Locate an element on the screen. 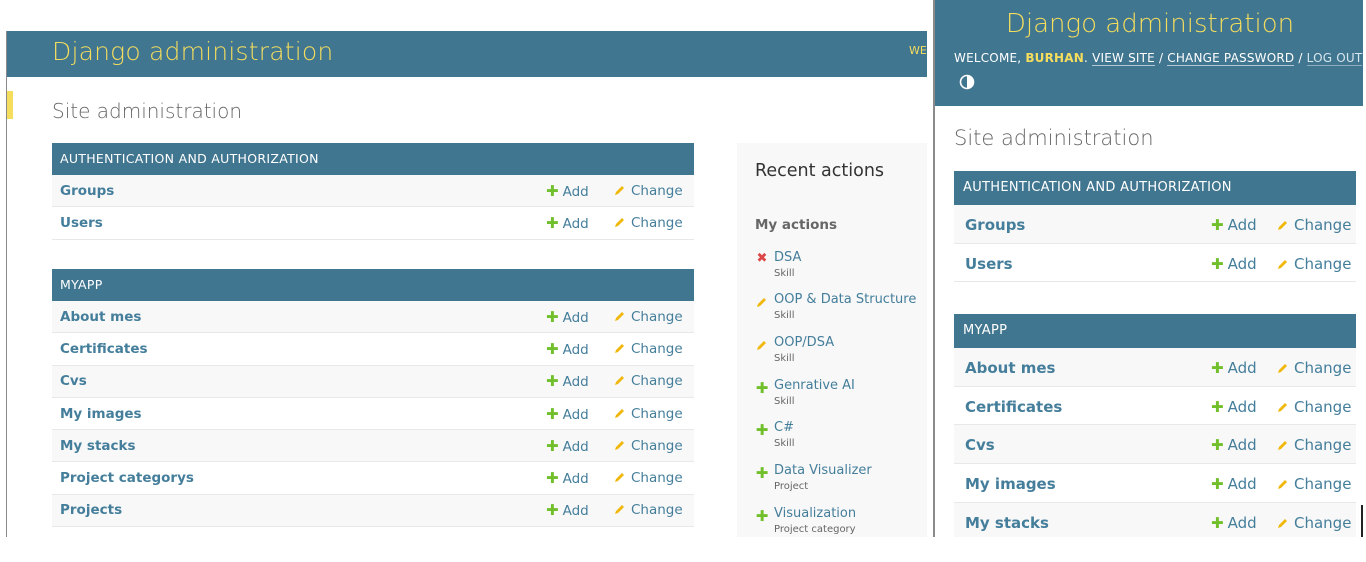 Image resolution: width=1366 pixels, height=562 pixels. period: . is located at coordinates (1086, 58).